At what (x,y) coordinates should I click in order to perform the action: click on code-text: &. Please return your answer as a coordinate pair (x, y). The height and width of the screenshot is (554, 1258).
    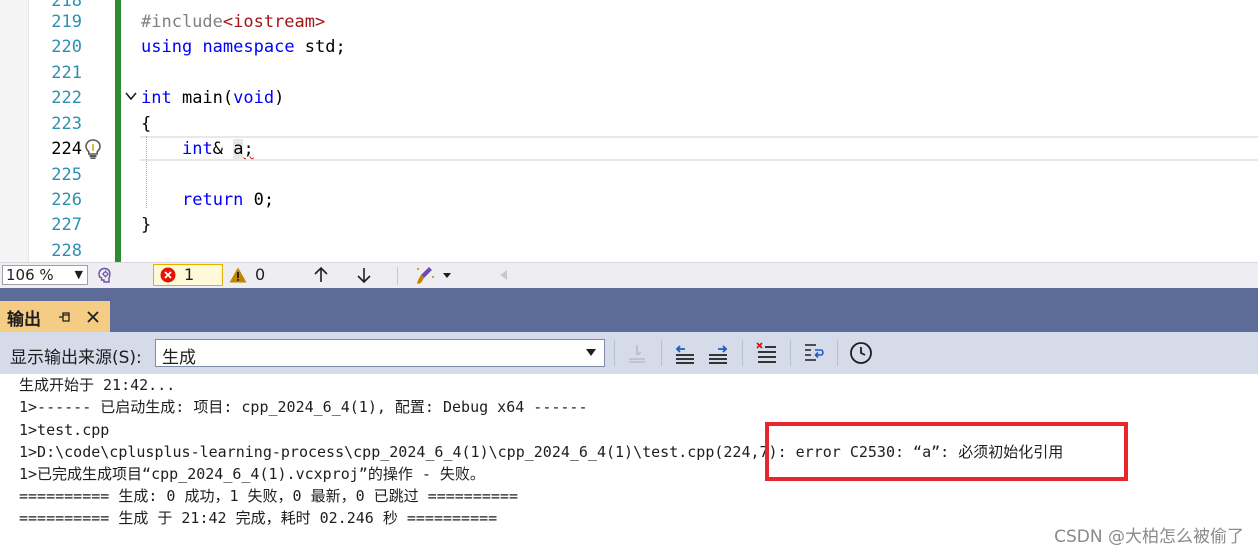
    Looking at the image, I should click on (223, 149).